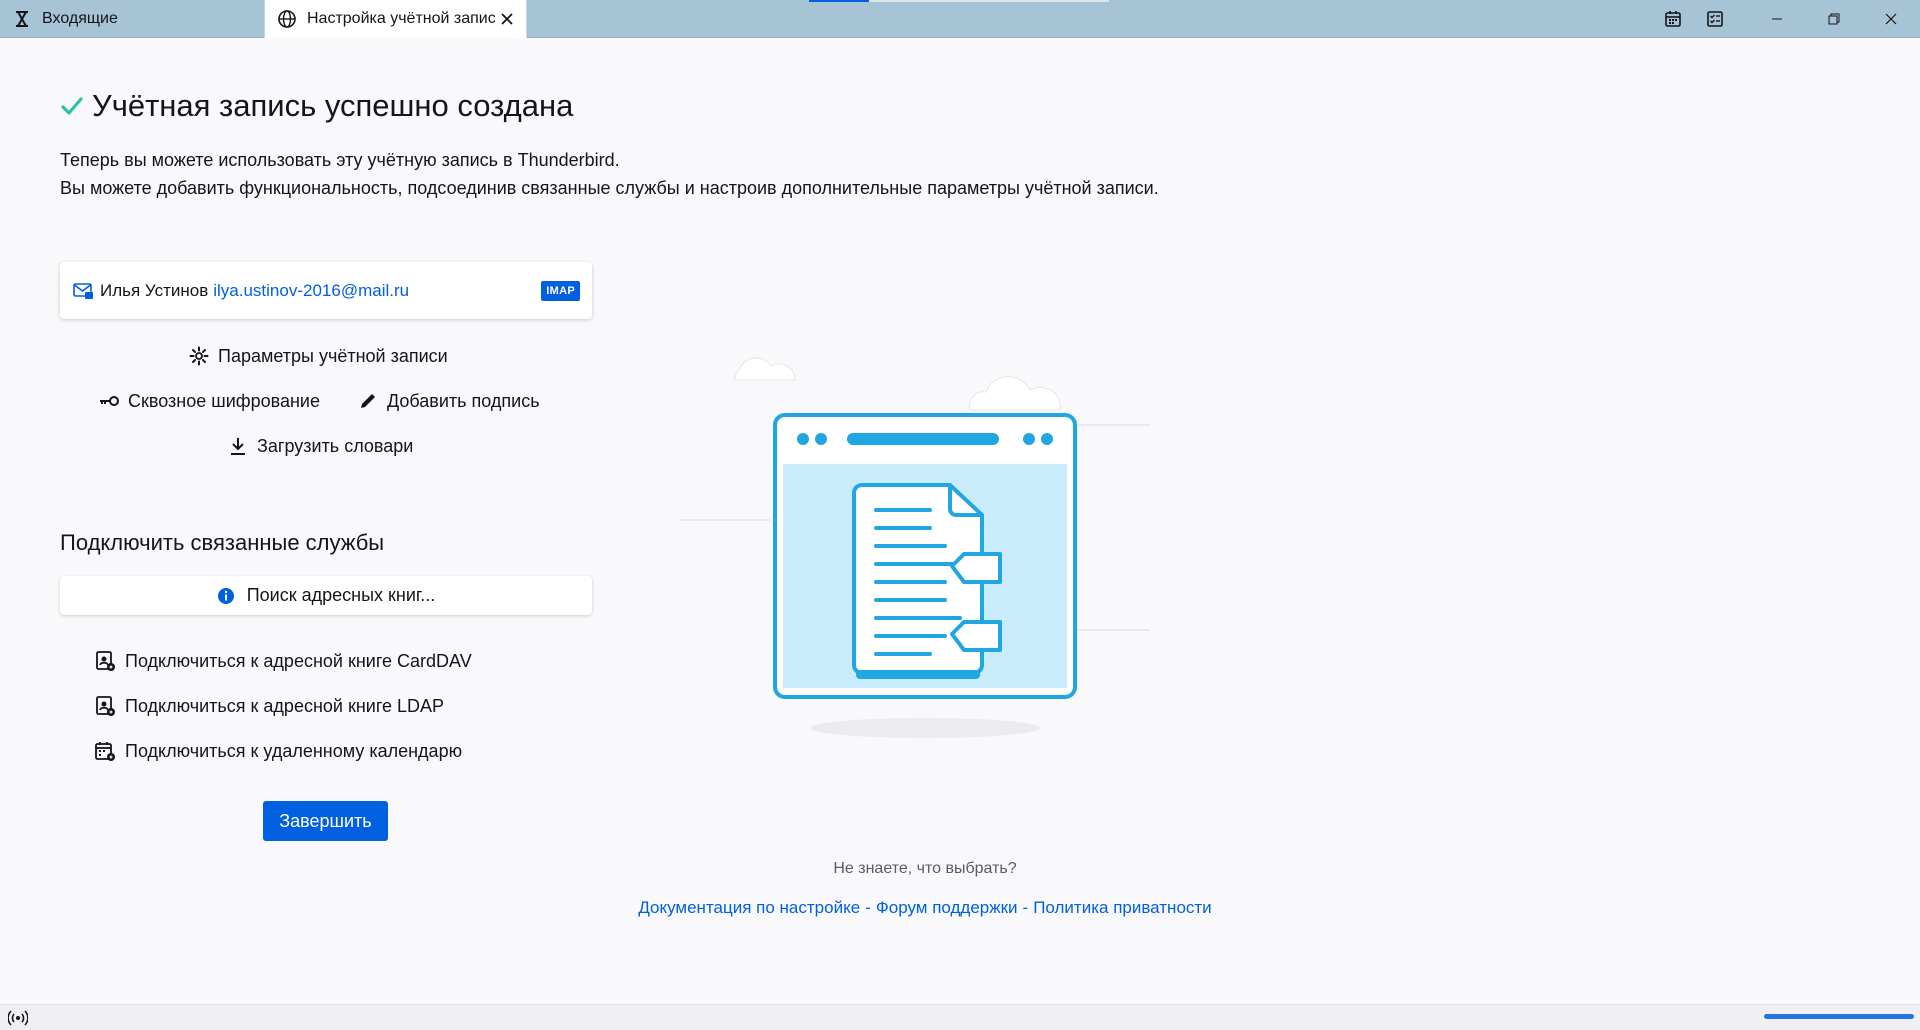 The height and width of the screenshot is (1030, 1920). Describe the element at coordinates (960, 19) in the screenshot. I see `title-bar: Входящие Настройка учётной записи` at that location.